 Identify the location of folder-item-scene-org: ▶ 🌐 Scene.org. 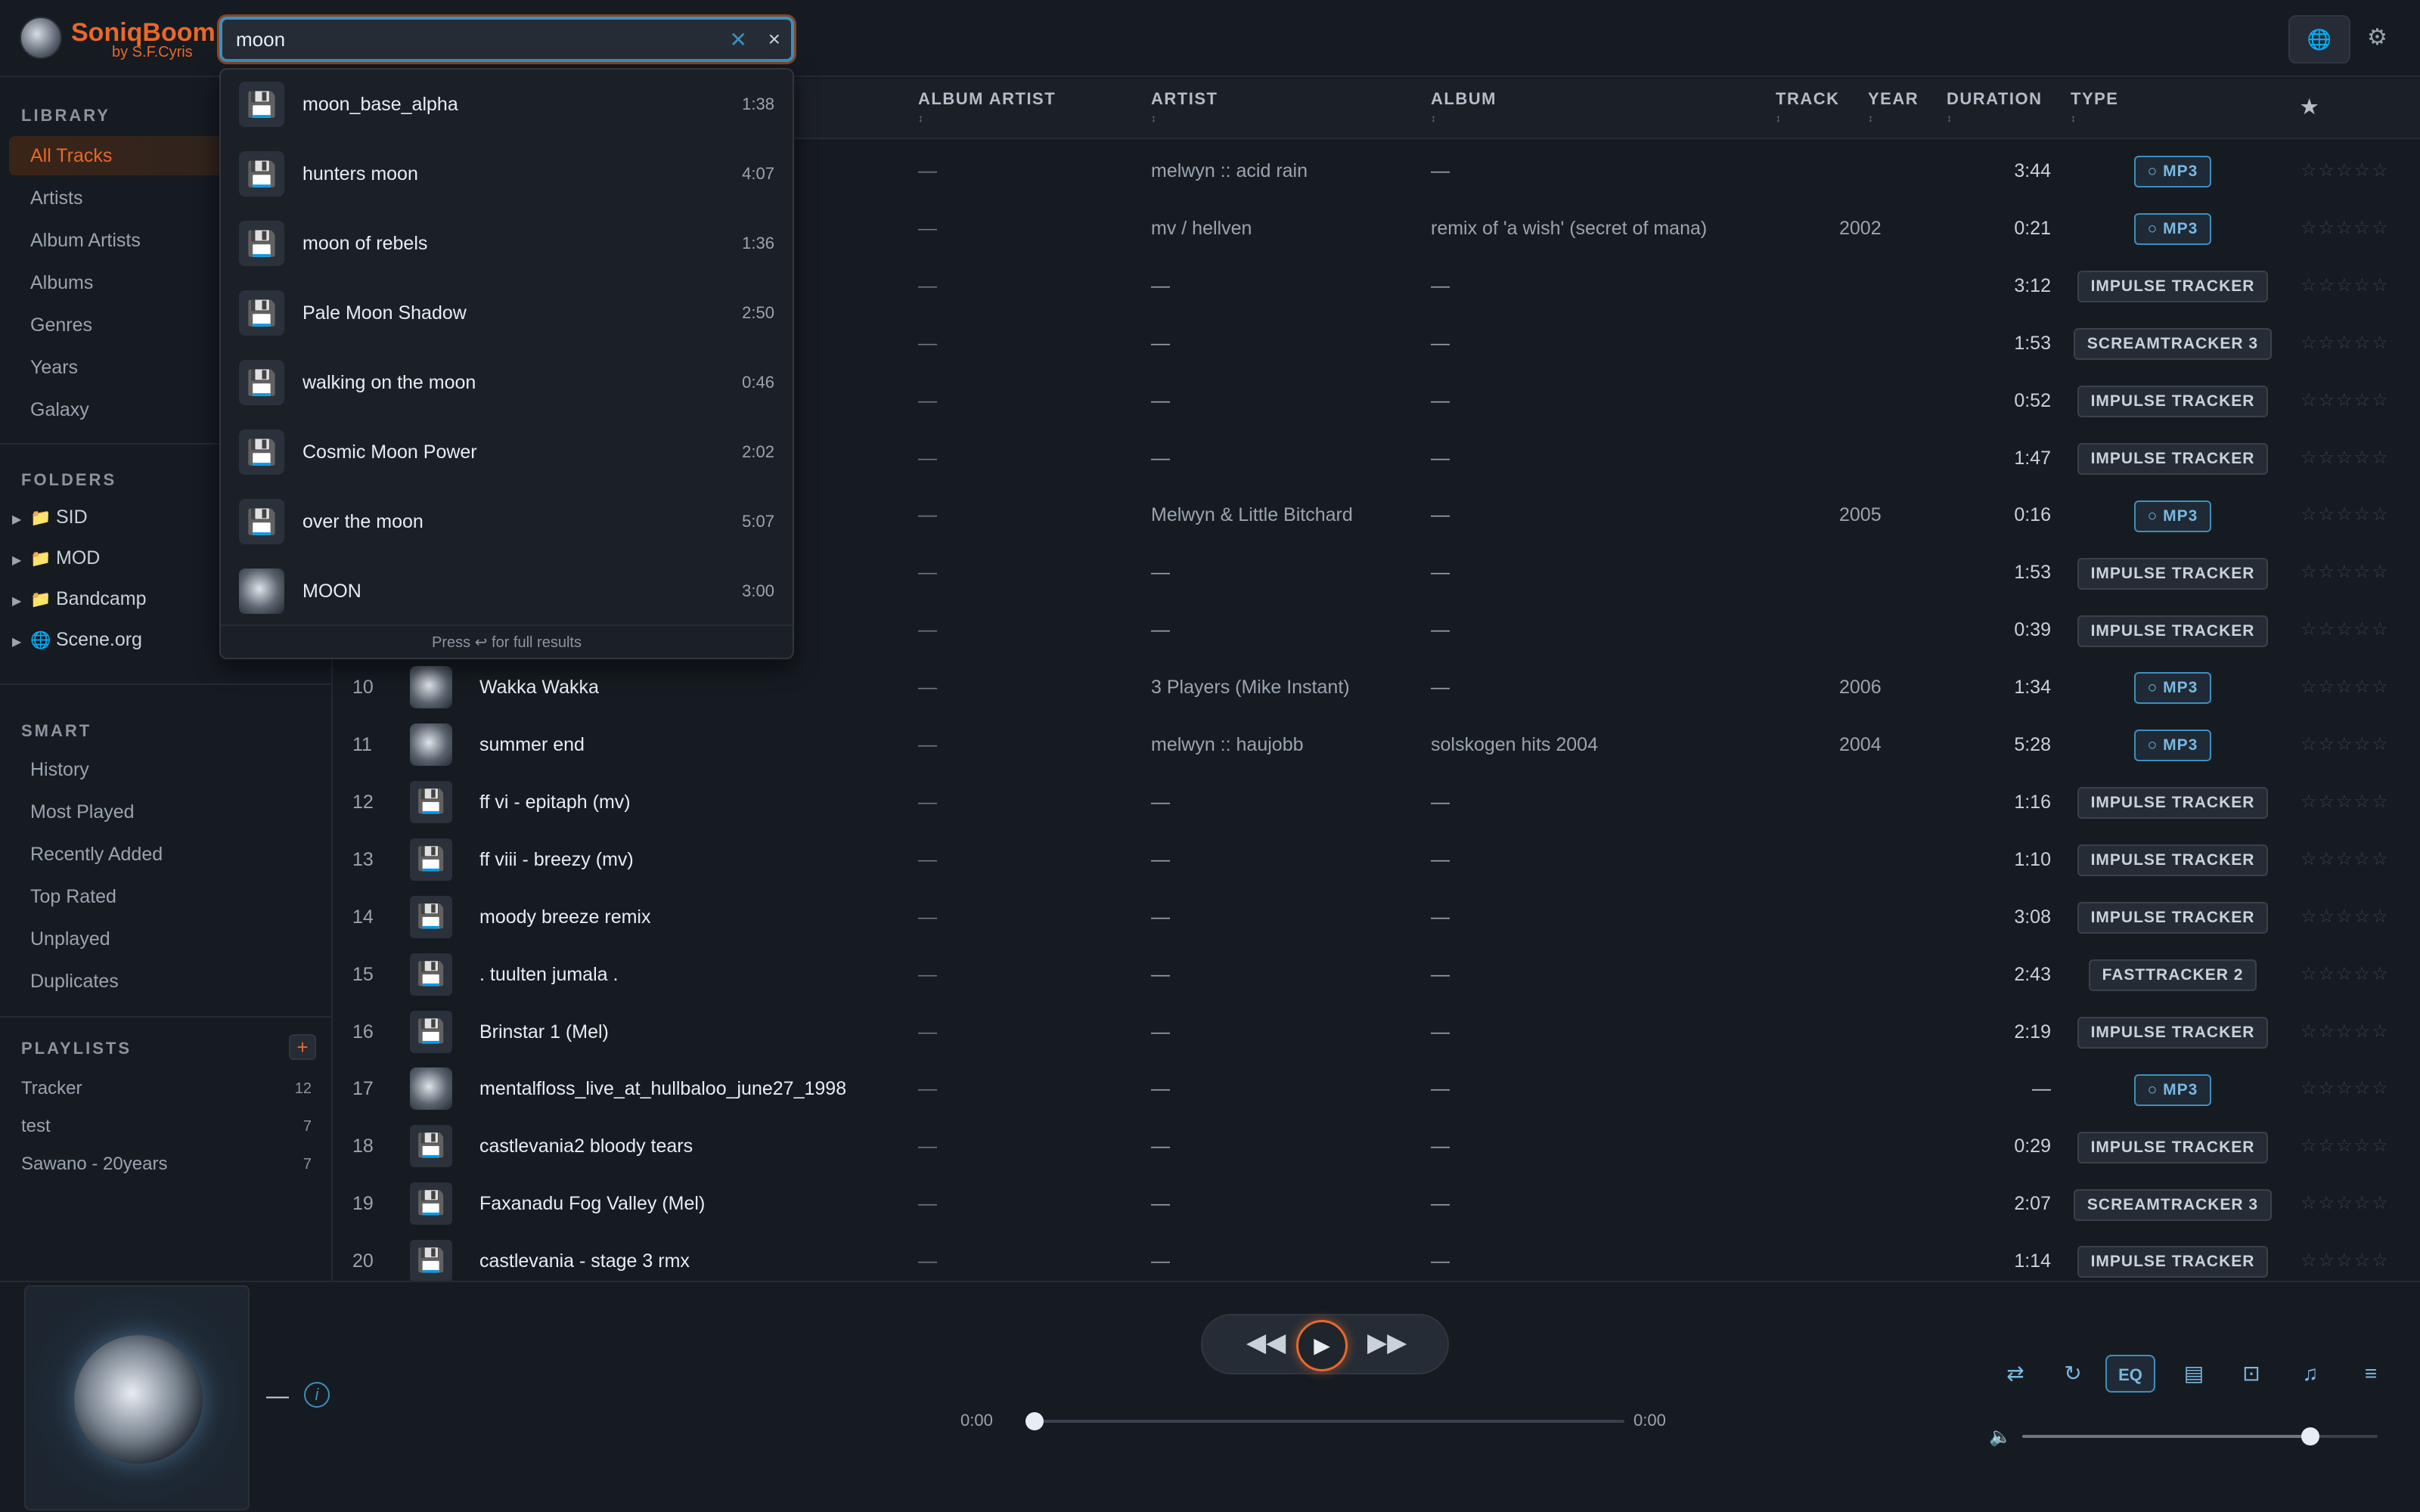
(77, 639).